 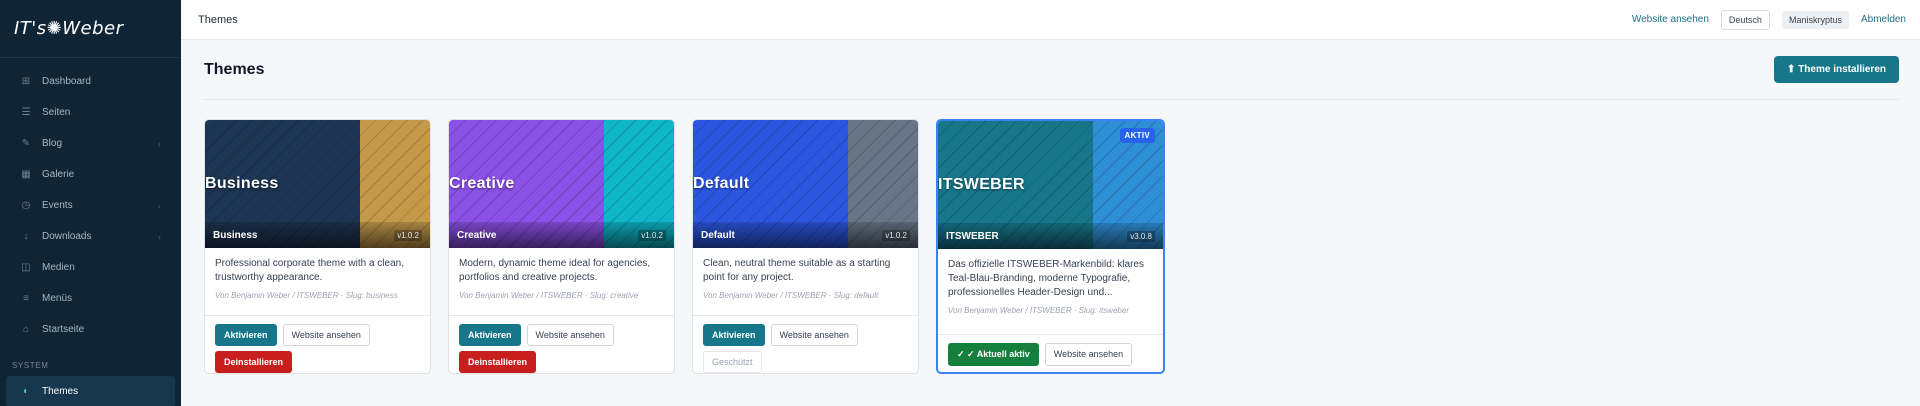 I want to click on theme-thumbnail: ITSWEBER AKTIV ITSWEBER v3.0.8, so click(x=1050, y=185).